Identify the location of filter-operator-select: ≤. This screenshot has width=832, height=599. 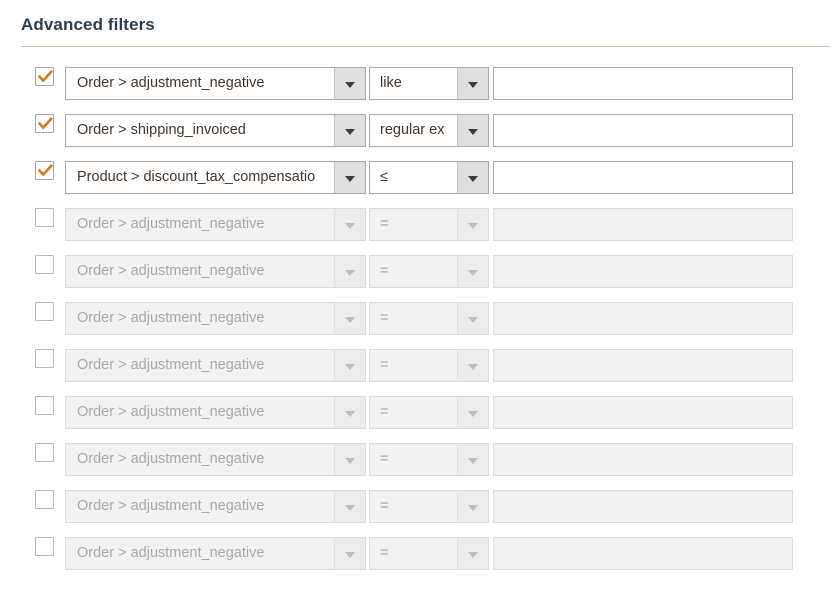
(429, 177).